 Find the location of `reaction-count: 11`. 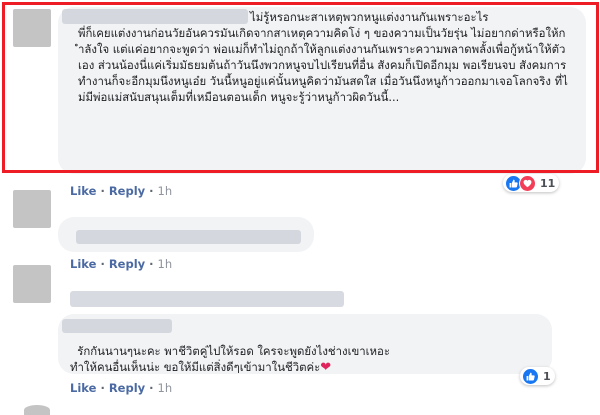

reaction-count: 11 is located at coordinates (548, 183).